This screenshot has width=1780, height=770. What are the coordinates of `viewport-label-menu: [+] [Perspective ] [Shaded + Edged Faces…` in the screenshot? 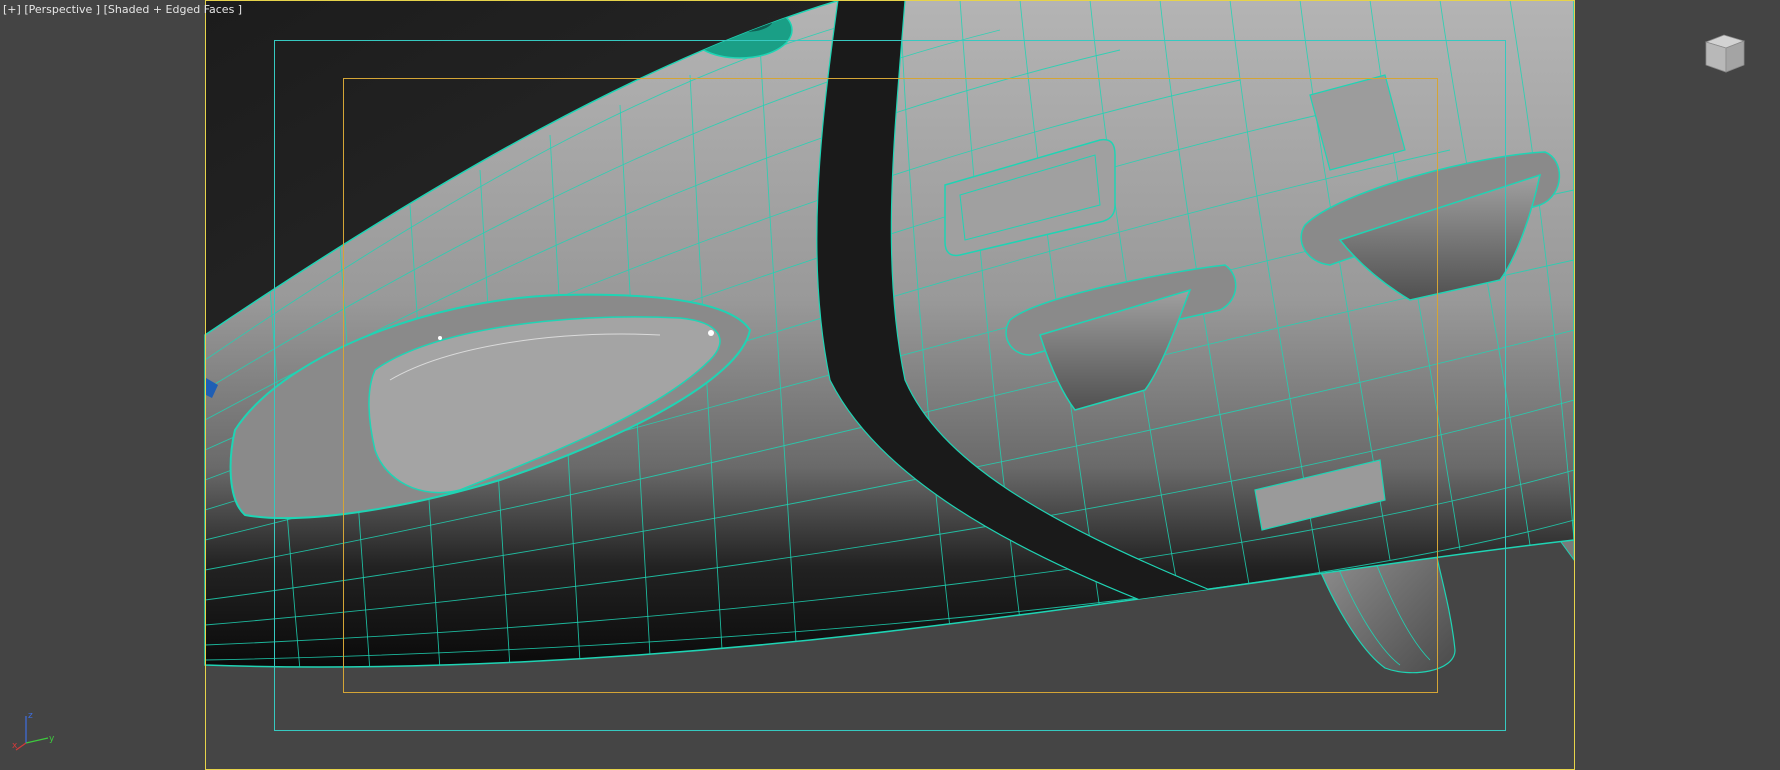 It's located at (122, 9).